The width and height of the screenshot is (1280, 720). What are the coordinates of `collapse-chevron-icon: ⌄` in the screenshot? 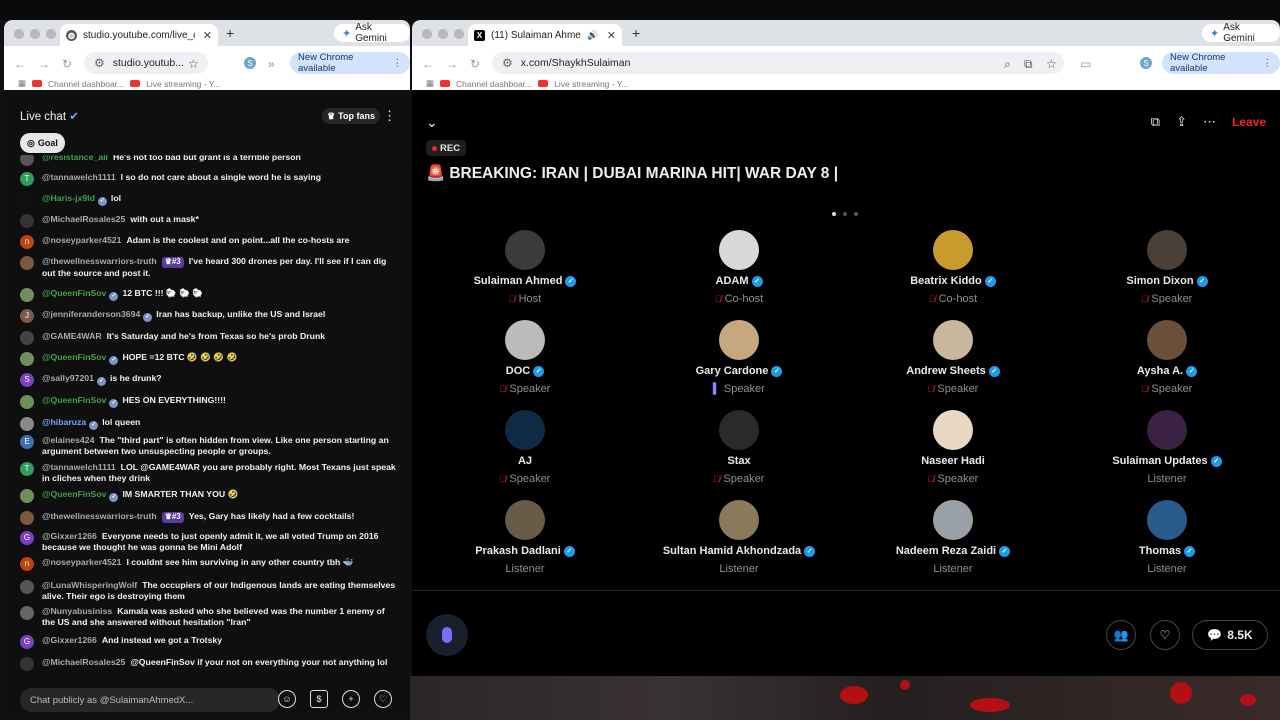 It's located at (432, 122).